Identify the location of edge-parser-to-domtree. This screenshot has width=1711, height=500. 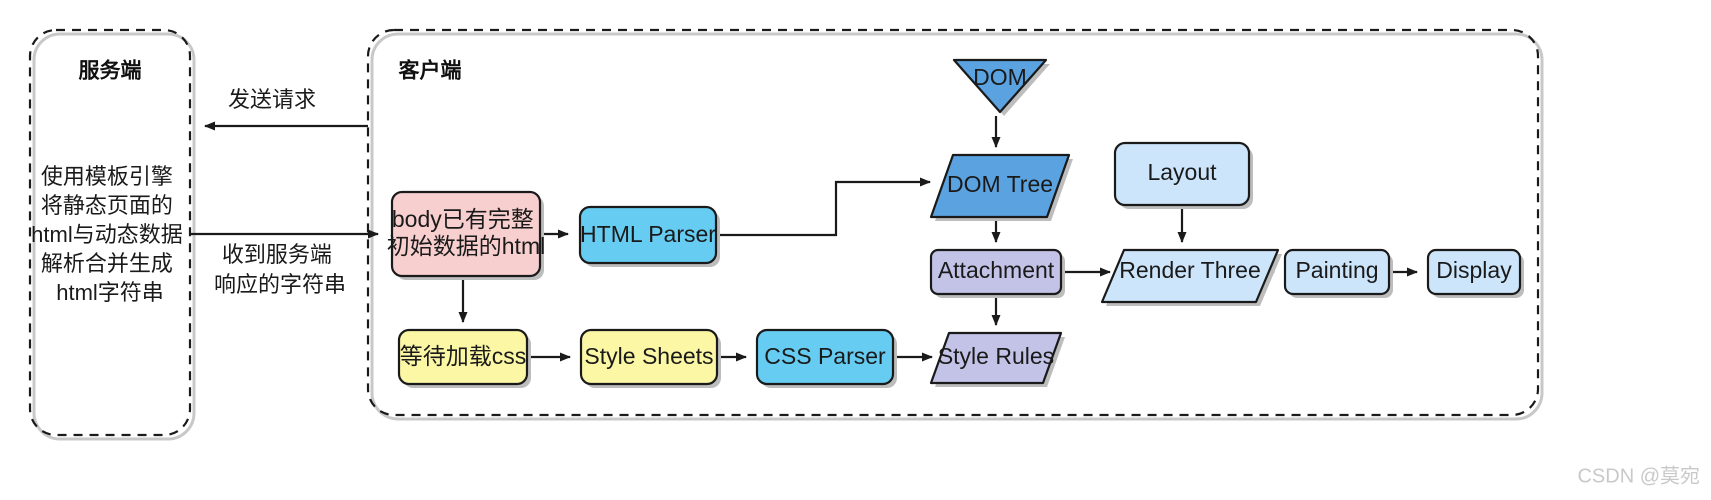
(823, 207).